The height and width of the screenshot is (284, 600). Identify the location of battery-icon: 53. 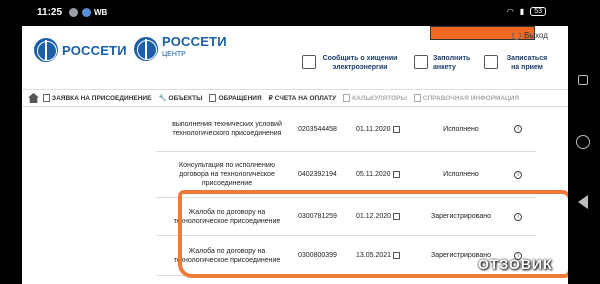
(538, 11).